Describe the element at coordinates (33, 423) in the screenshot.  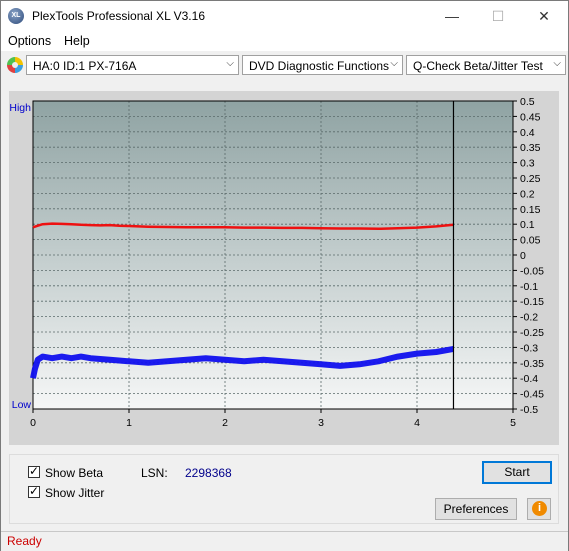
I see `x-tick-label: 0` at that location.